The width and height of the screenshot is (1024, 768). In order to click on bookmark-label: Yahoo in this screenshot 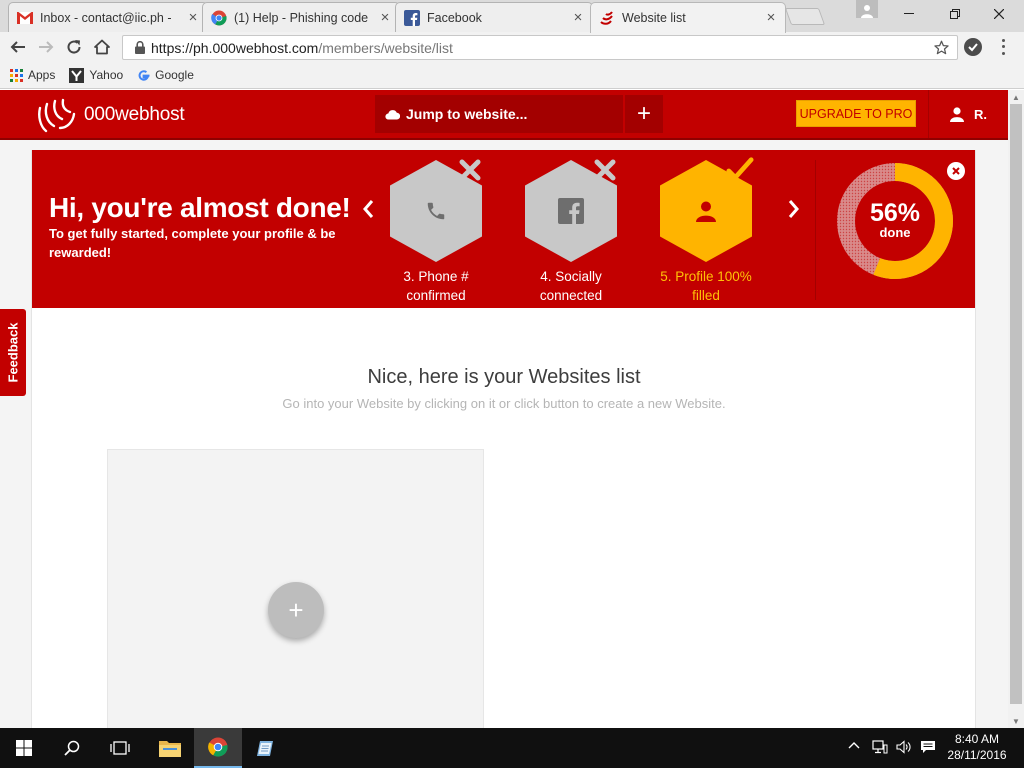, I will do `click(106, 75)`.